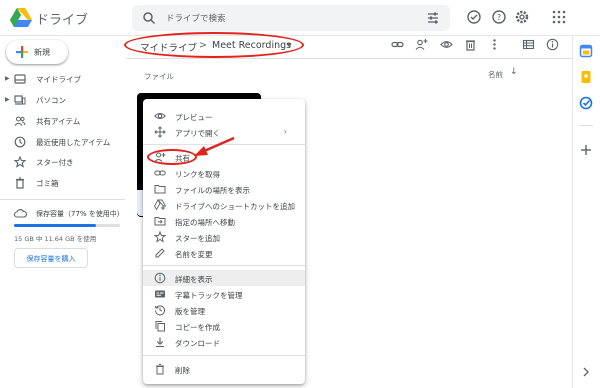  I want to click on add-icon, so click(586, 150).